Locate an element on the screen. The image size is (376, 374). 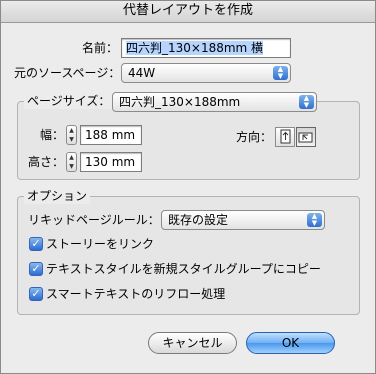
portrait-button is located at coordinates (285, 137).